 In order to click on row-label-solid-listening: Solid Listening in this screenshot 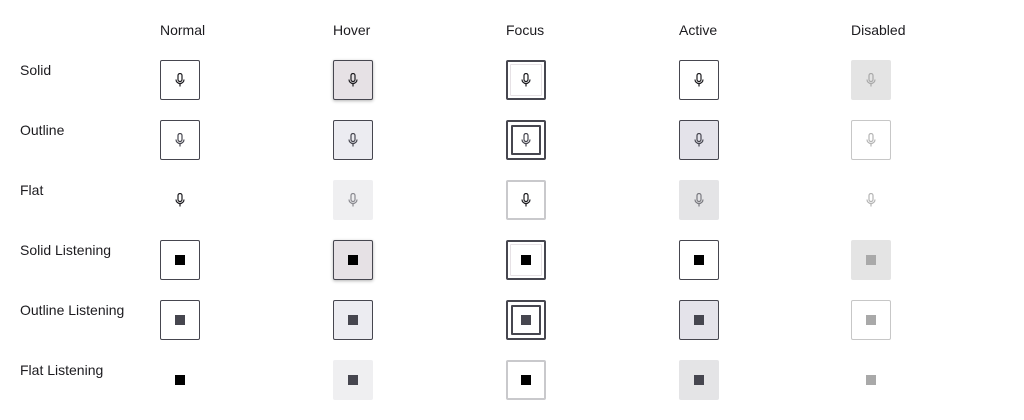, I will do `click(66, 250)`.